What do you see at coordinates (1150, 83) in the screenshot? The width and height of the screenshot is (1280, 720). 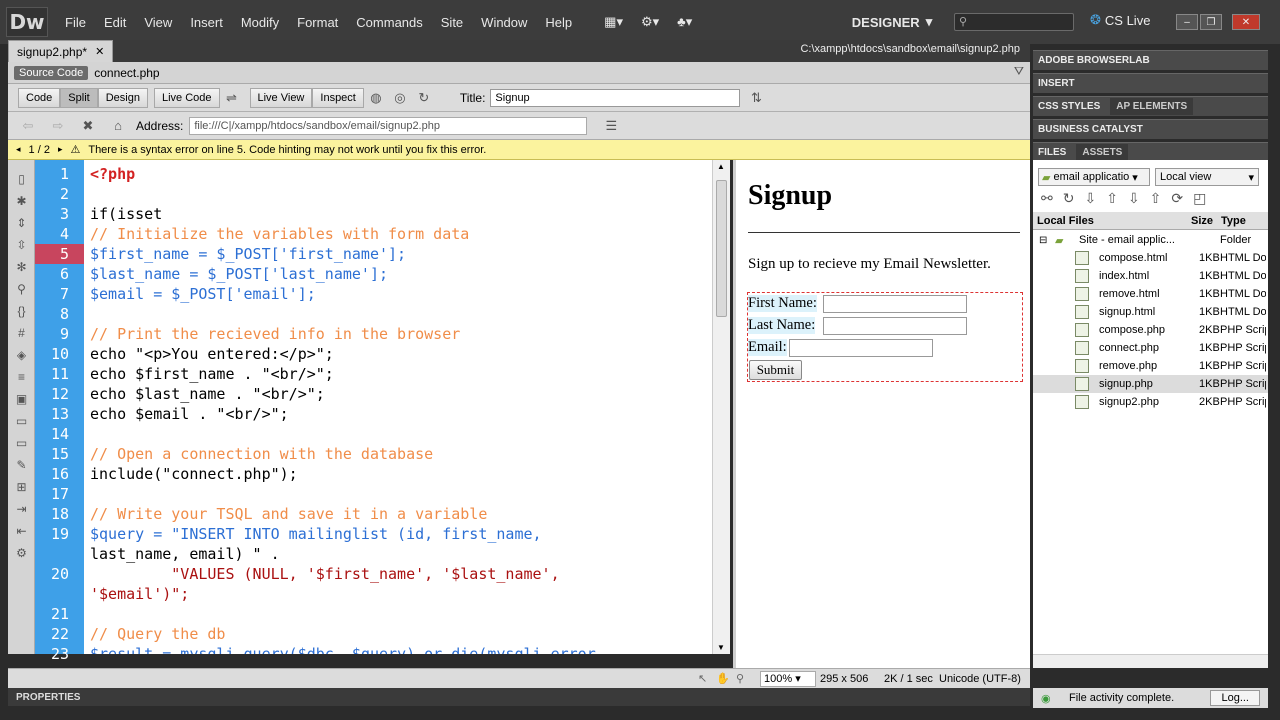 I see `panel-insert: INSERT` at bounding box center [1150, 83].